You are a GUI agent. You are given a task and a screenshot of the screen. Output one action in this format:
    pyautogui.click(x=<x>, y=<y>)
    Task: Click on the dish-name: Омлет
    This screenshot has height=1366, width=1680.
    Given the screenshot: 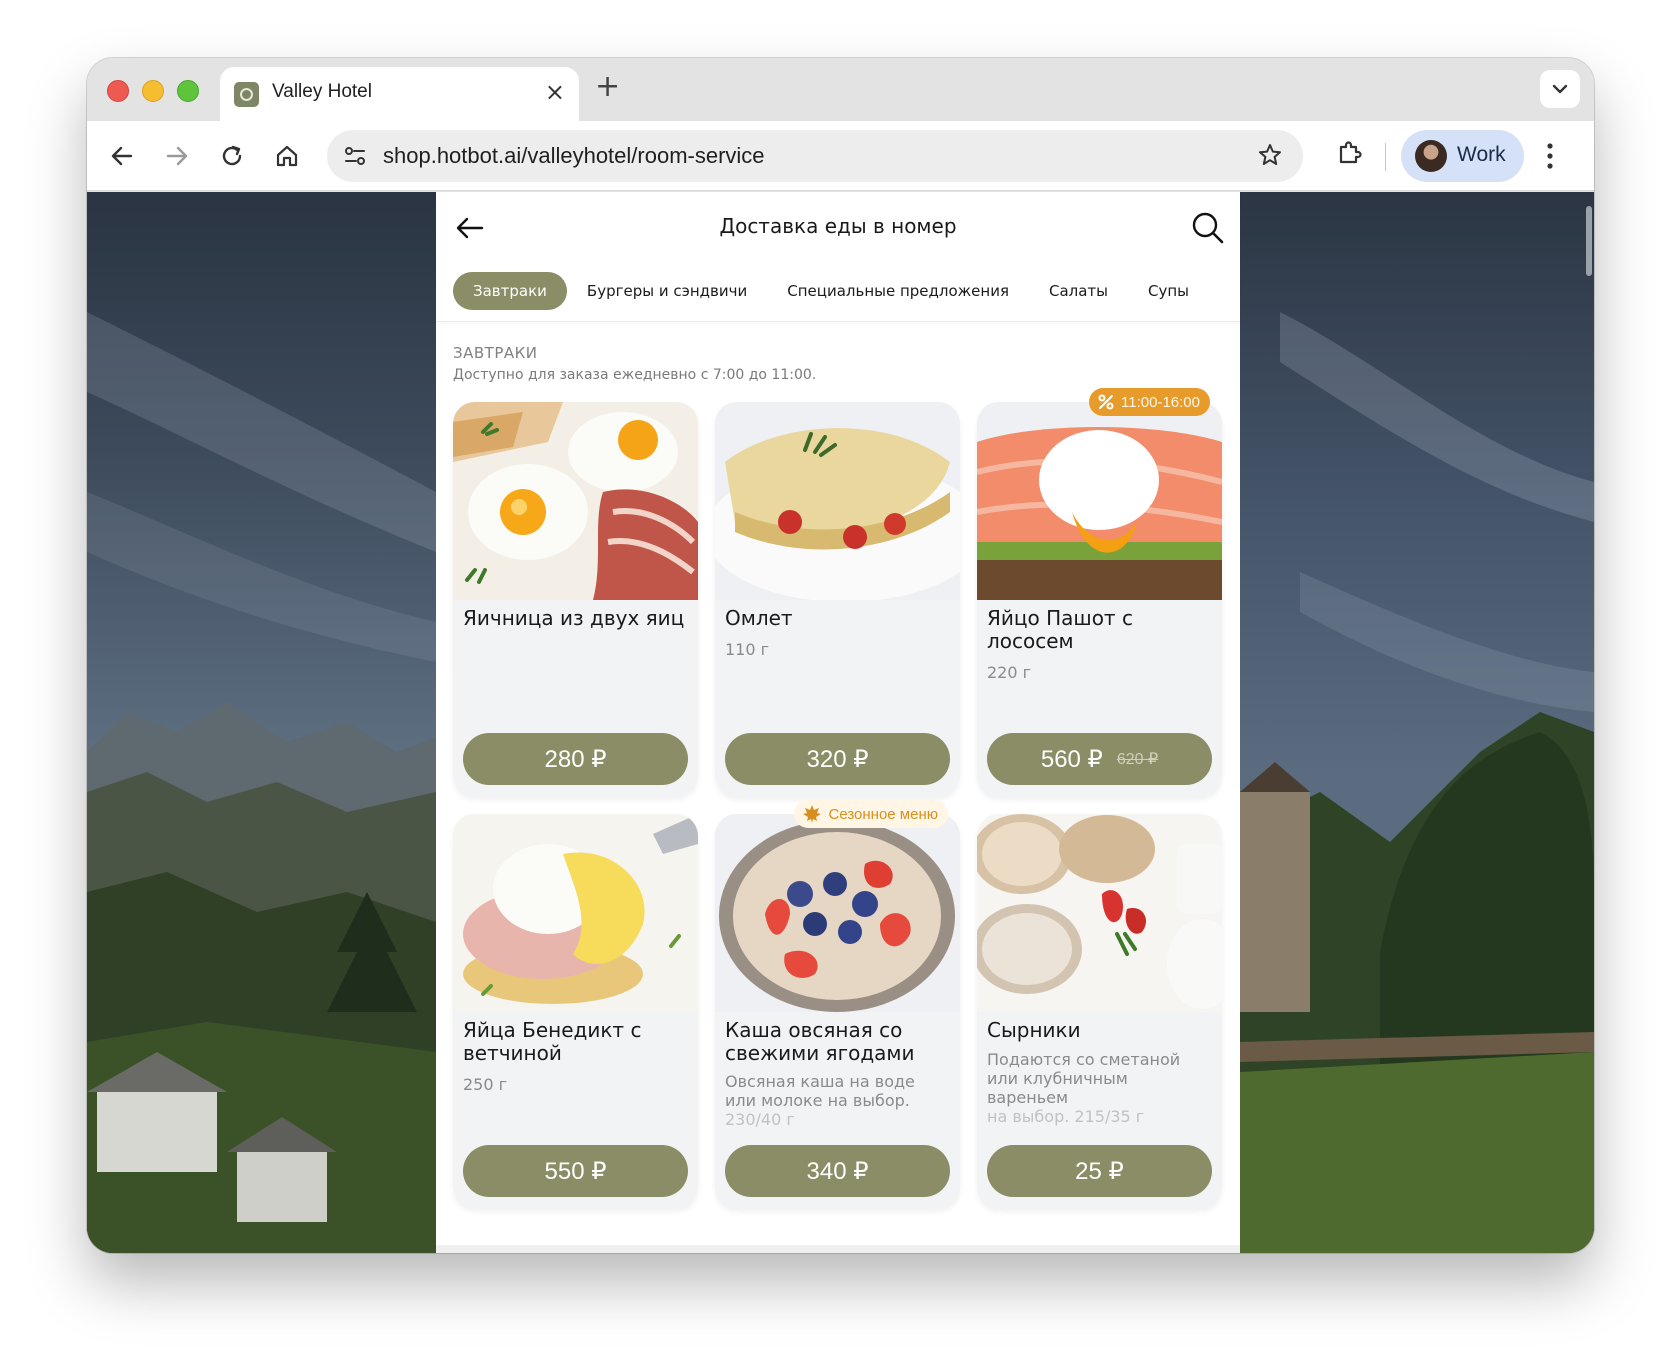 What is the action you would take?
    pyautogui.click(x=759, y=618)
    